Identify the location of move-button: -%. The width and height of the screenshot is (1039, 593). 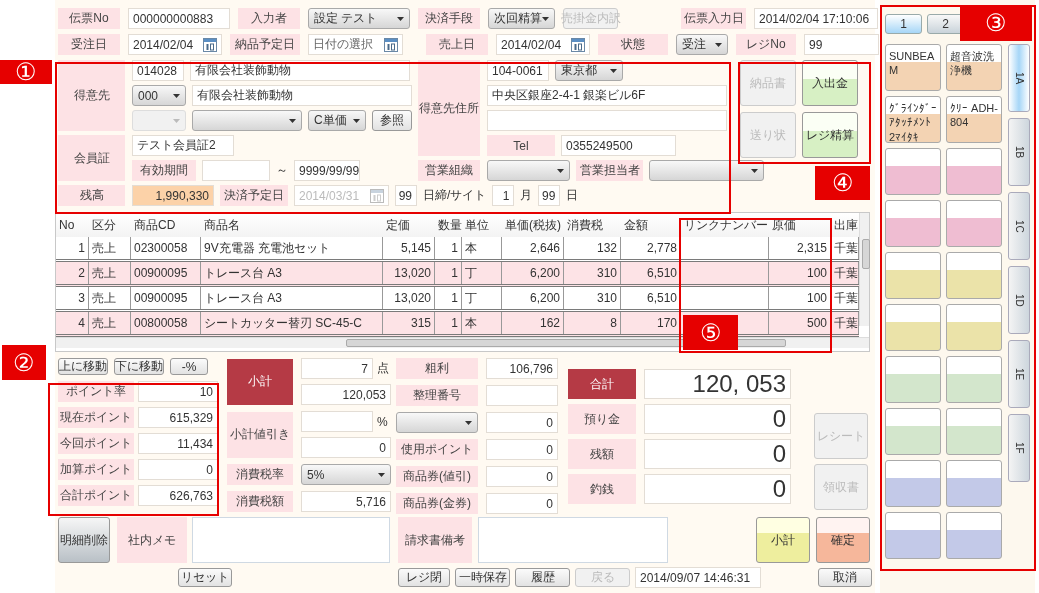
(189, 366).